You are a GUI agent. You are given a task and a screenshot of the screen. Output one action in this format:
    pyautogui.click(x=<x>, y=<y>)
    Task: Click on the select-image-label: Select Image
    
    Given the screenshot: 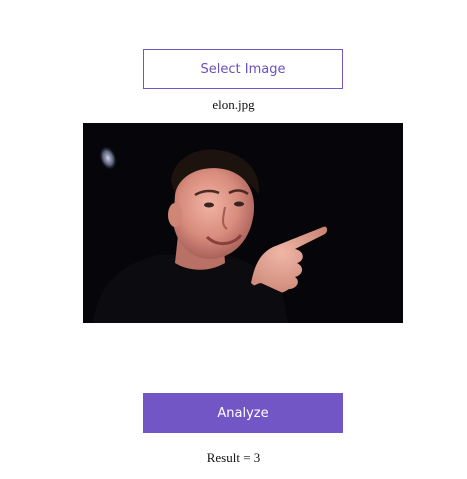 What is the action you would take?
    pyautogui.click(x=243, y=69)
    